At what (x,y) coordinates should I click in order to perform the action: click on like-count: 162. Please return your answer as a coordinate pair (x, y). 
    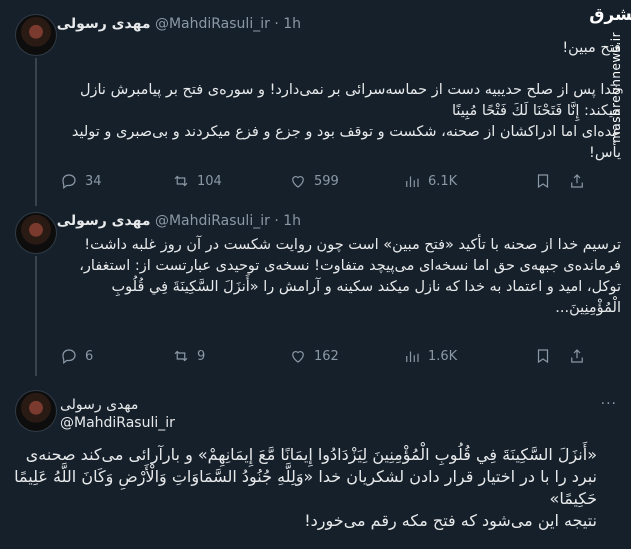
    Looking at the image, I should click on (326, 356).